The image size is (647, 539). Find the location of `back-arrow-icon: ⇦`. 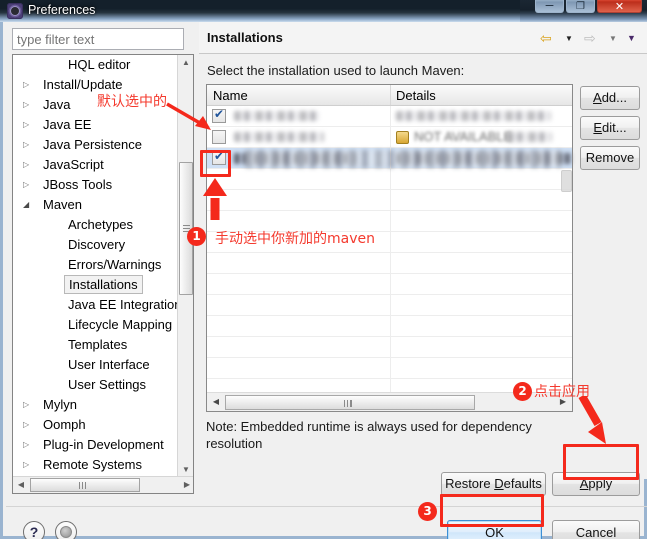

back-arrow-icon: ⇦ is located at coordinates (546, 38).